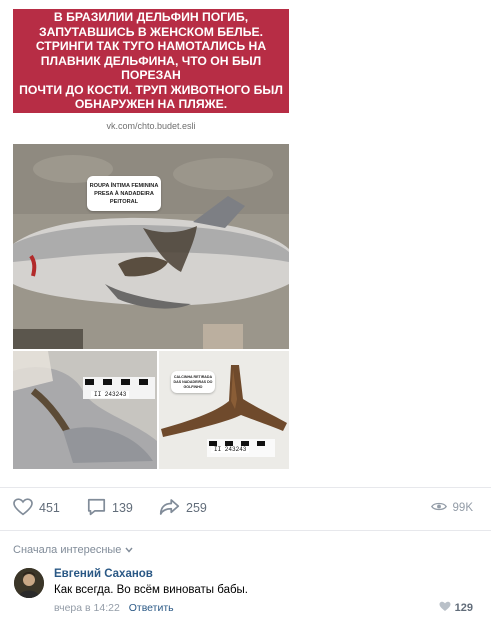 This screenshot has width=491, height=625. I want to click on avatar, so click(29, 583).